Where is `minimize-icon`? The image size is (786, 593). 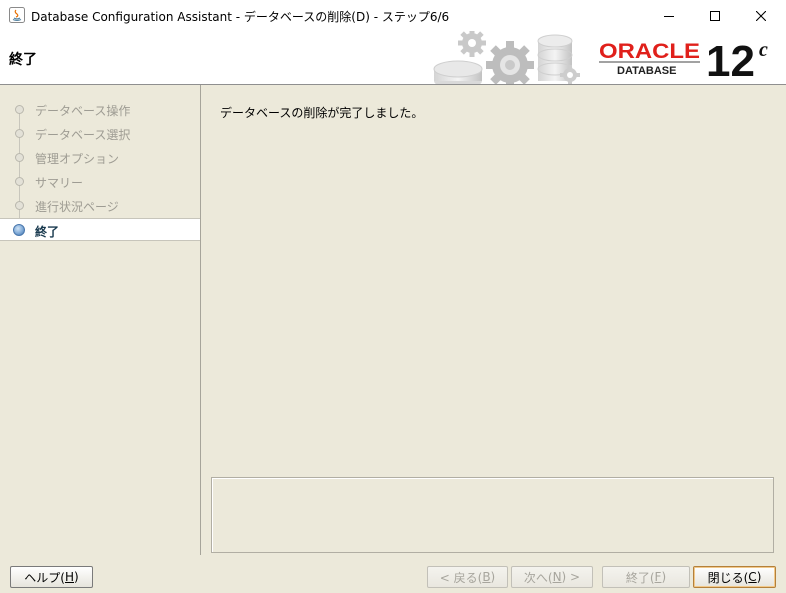 minimize-icon is located at coordinates (669, 16).